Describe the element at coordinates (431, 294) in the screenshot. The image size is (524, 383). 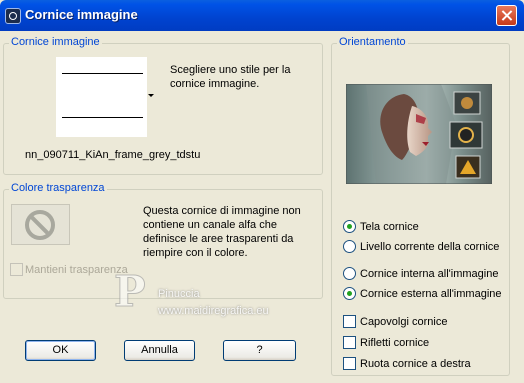
I see `cornice-esterna-label: Cornice esterna all'immagine` at that location.